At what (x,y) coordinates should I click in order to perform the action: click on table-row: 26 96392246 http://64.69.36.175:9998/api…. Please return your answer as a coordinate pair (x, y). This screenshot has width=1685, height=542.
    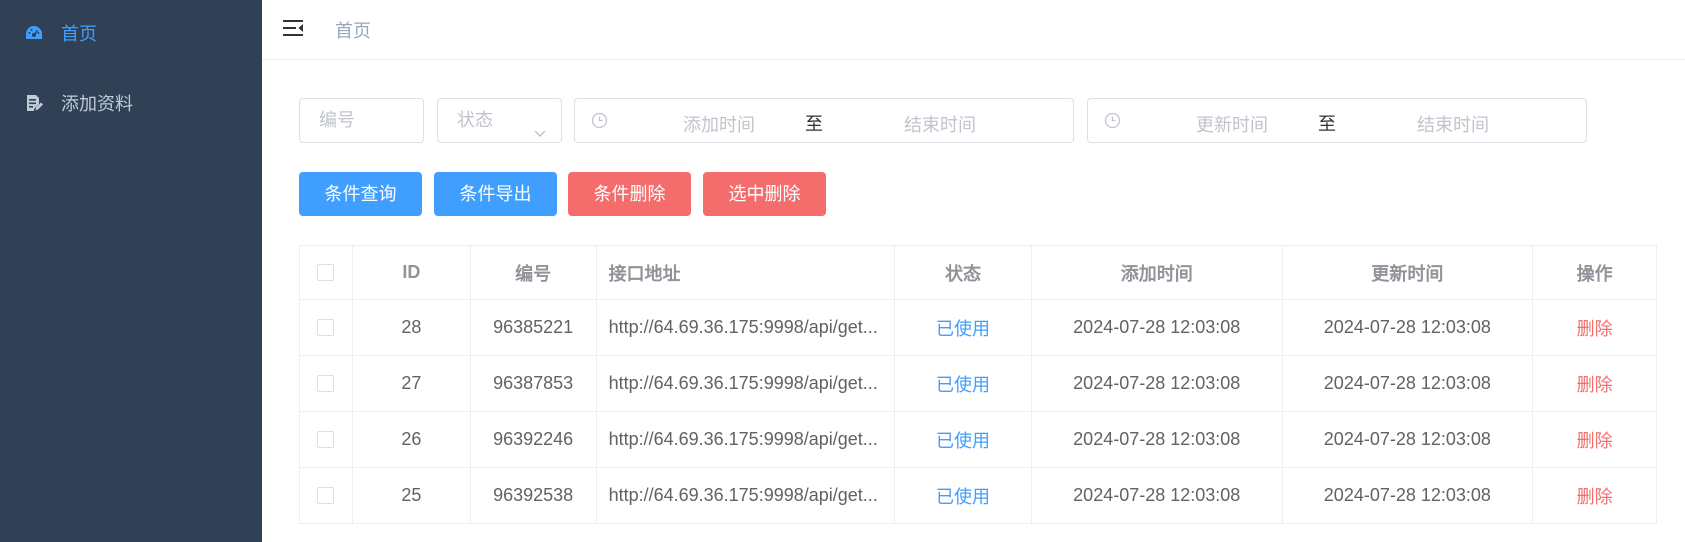
    Looking at the image, I should click on (978, 440).